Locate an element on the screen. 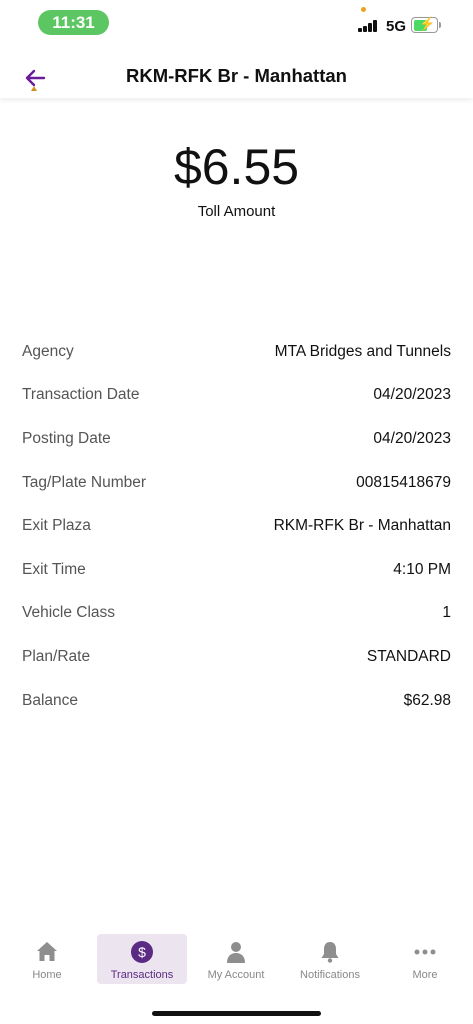  nav-item-transactions: $ Transactions is located at coordinates (142, 959).